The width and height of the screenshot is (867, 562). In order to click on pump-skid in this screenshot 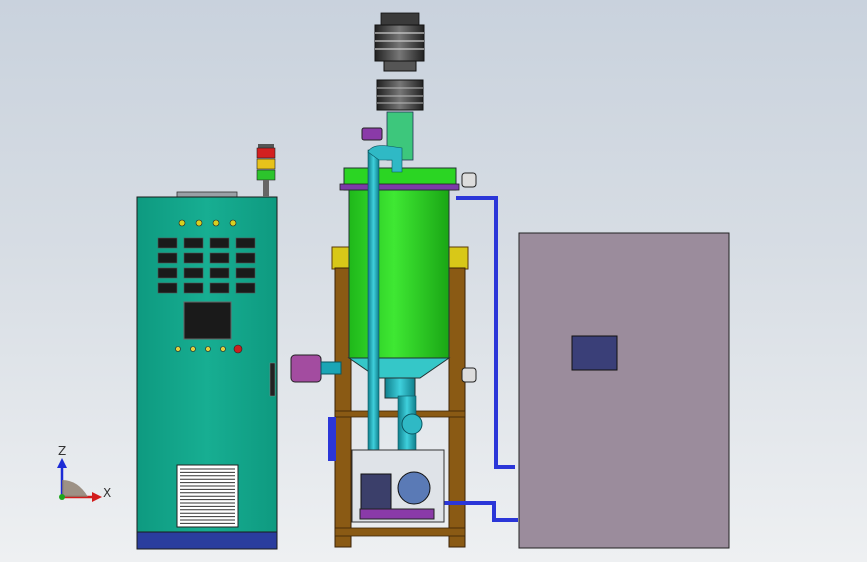, I will do `click(398, 486)`.